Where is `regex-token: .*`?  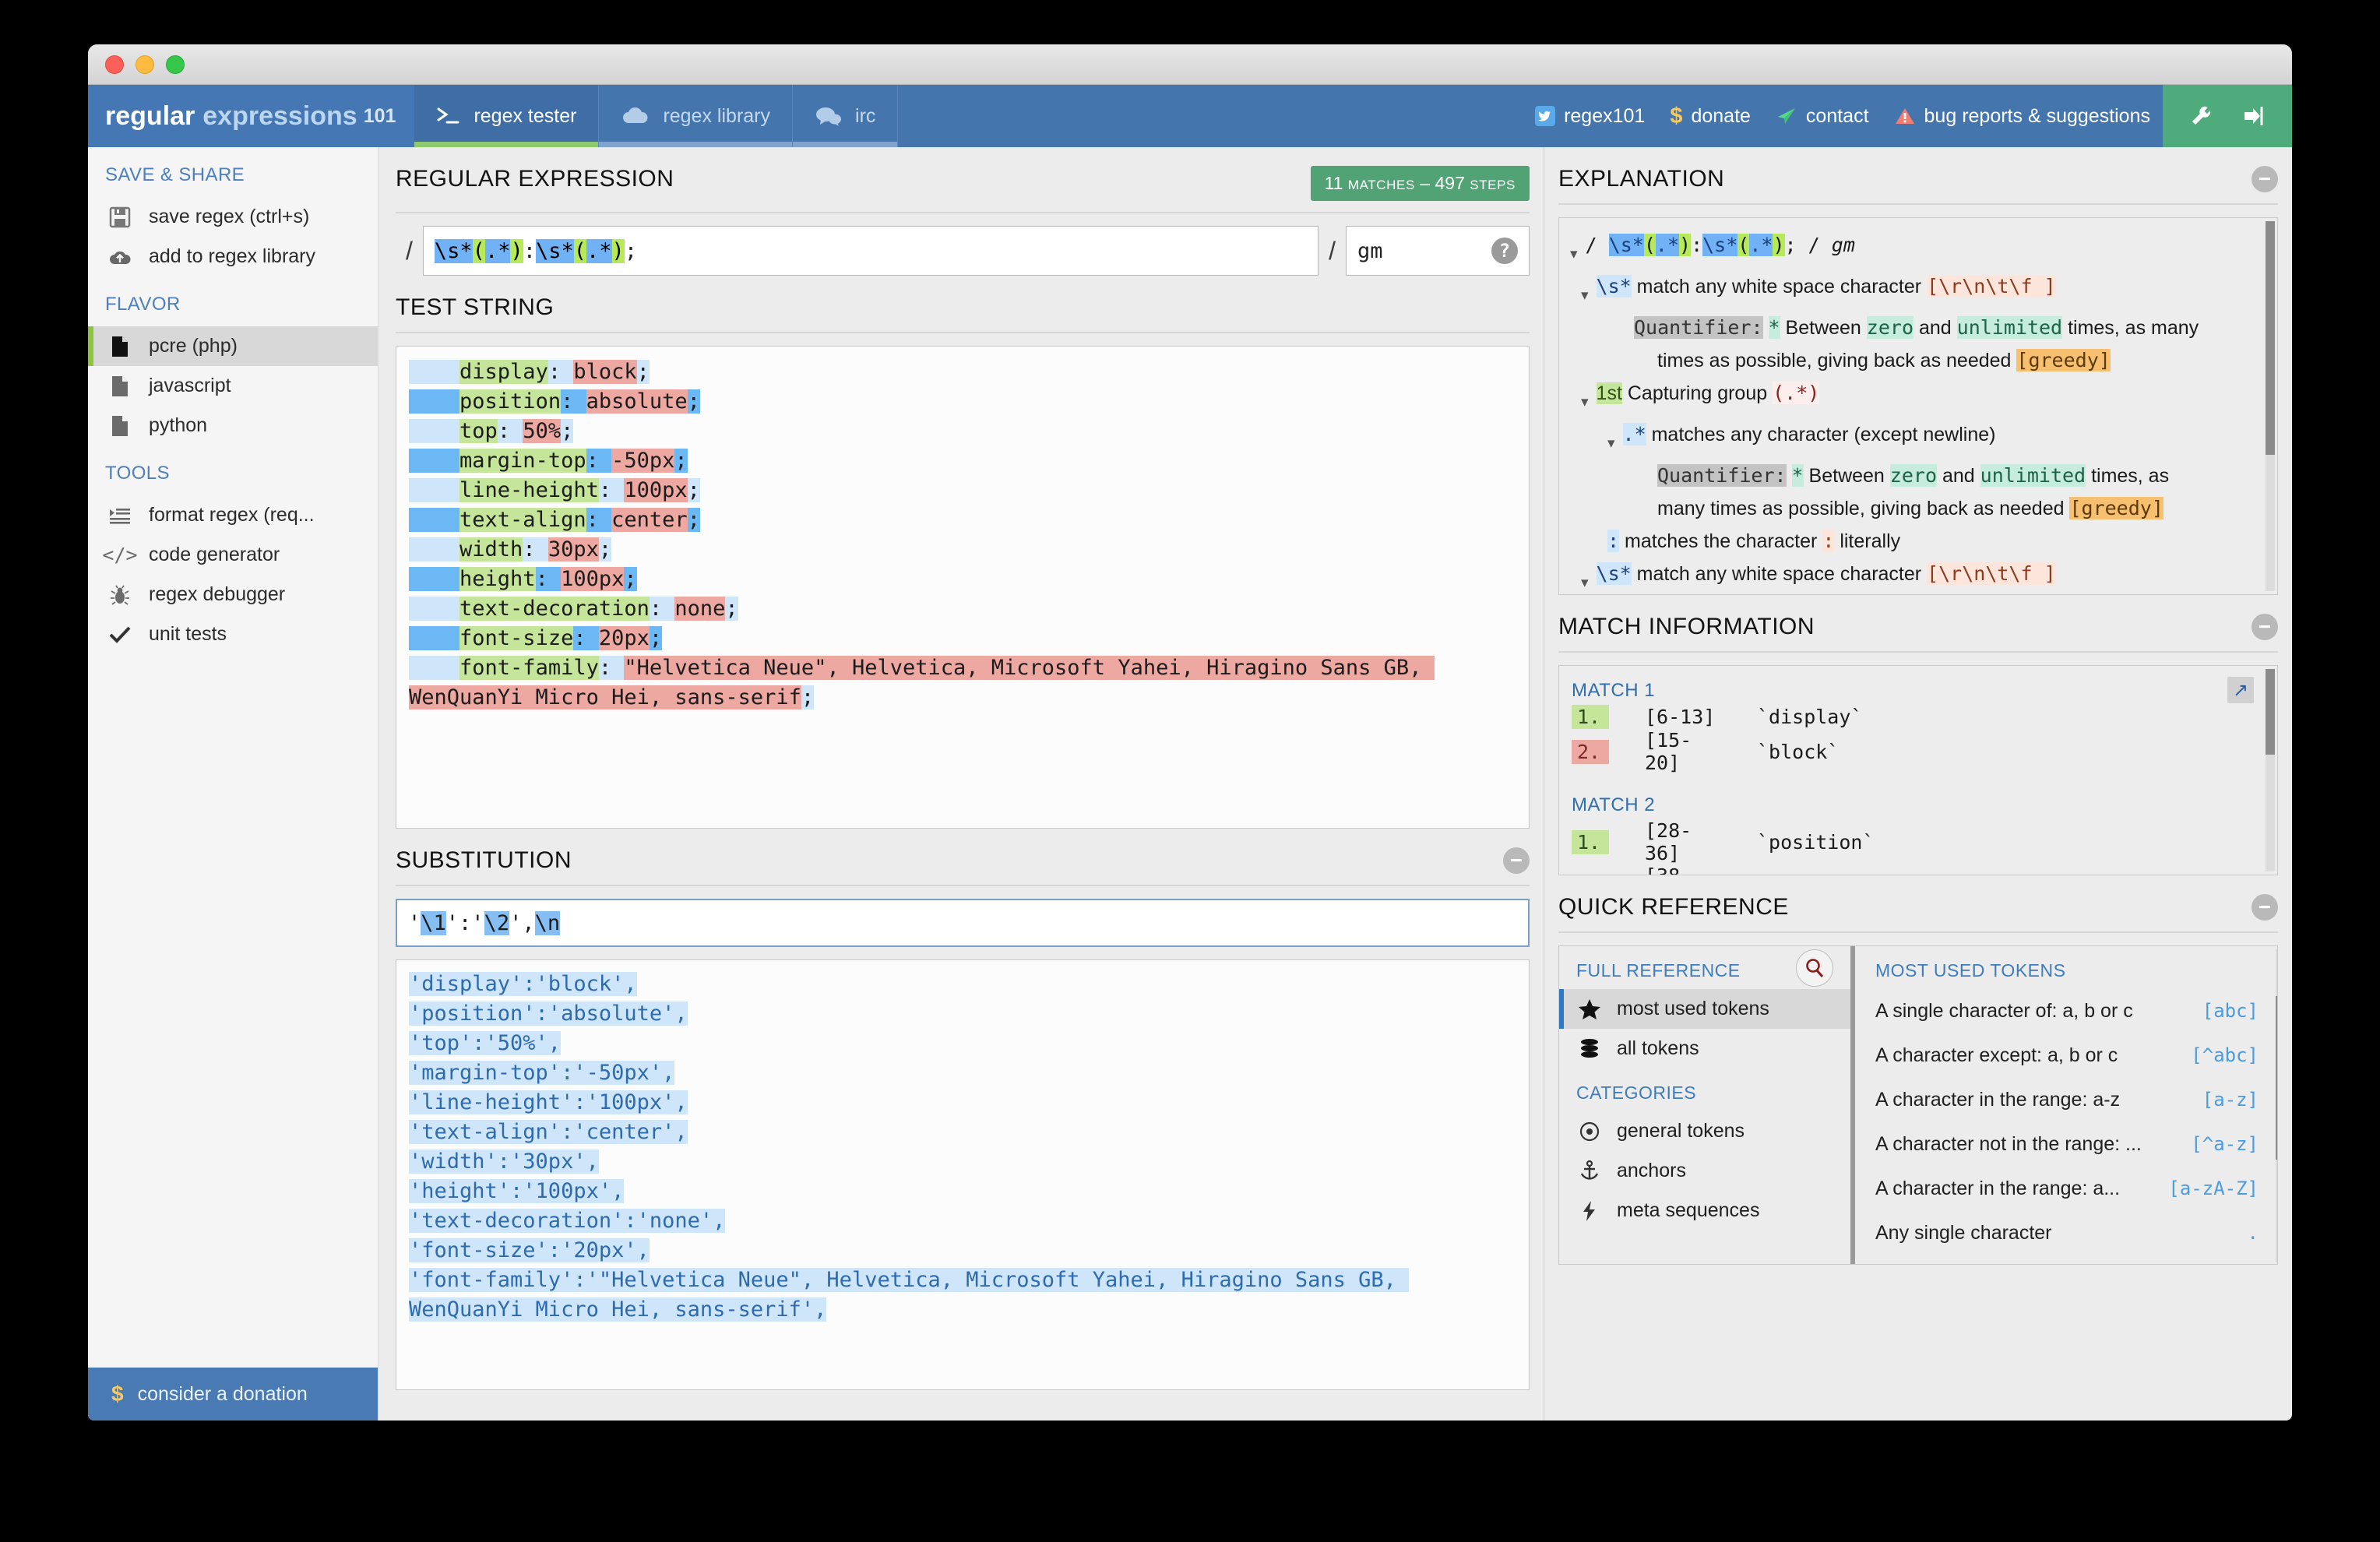
regex-token: .* is located at coordinates (599, 251).